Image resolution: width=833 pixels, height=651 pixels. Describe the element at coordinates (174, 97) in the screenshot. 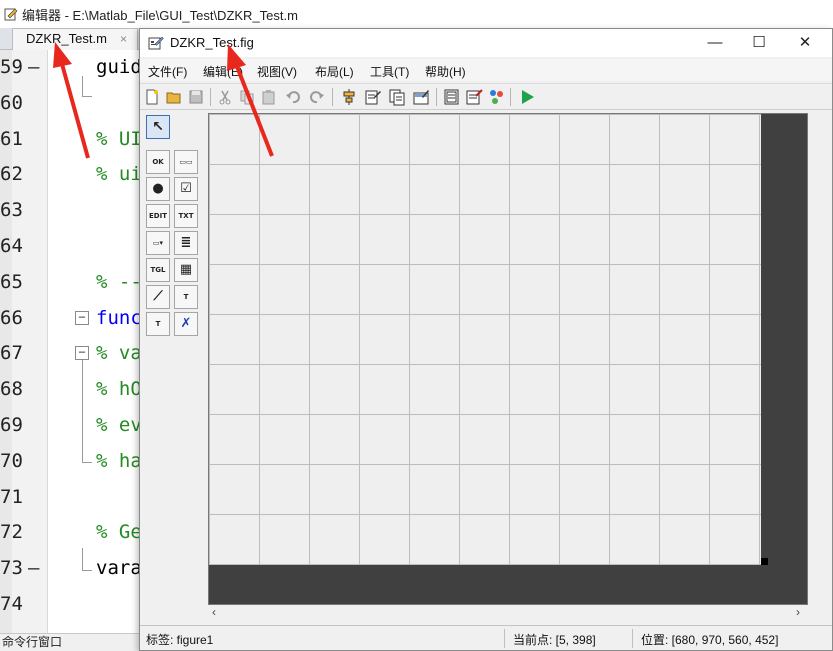

I see `open-icon` at that location.